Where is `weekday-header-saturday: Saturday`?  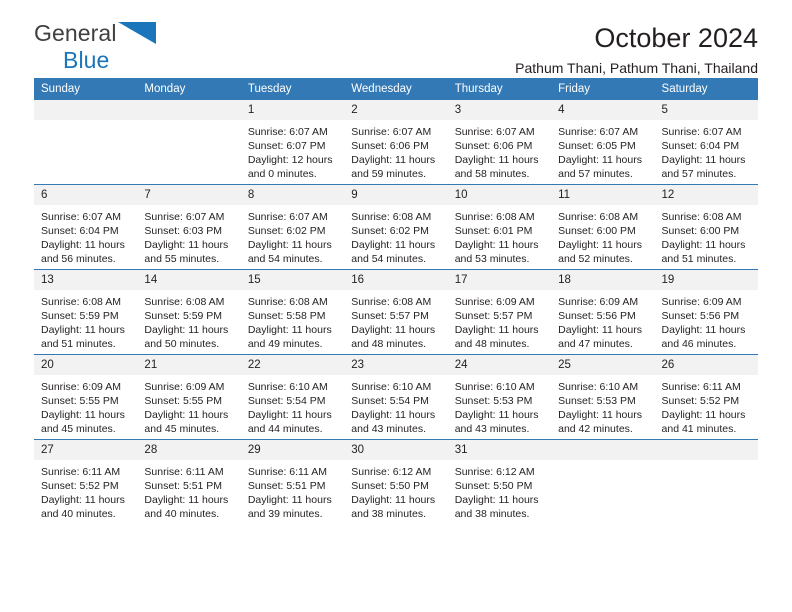
weekday-header-saturday: Saturday is located at coordinates (706, 89).